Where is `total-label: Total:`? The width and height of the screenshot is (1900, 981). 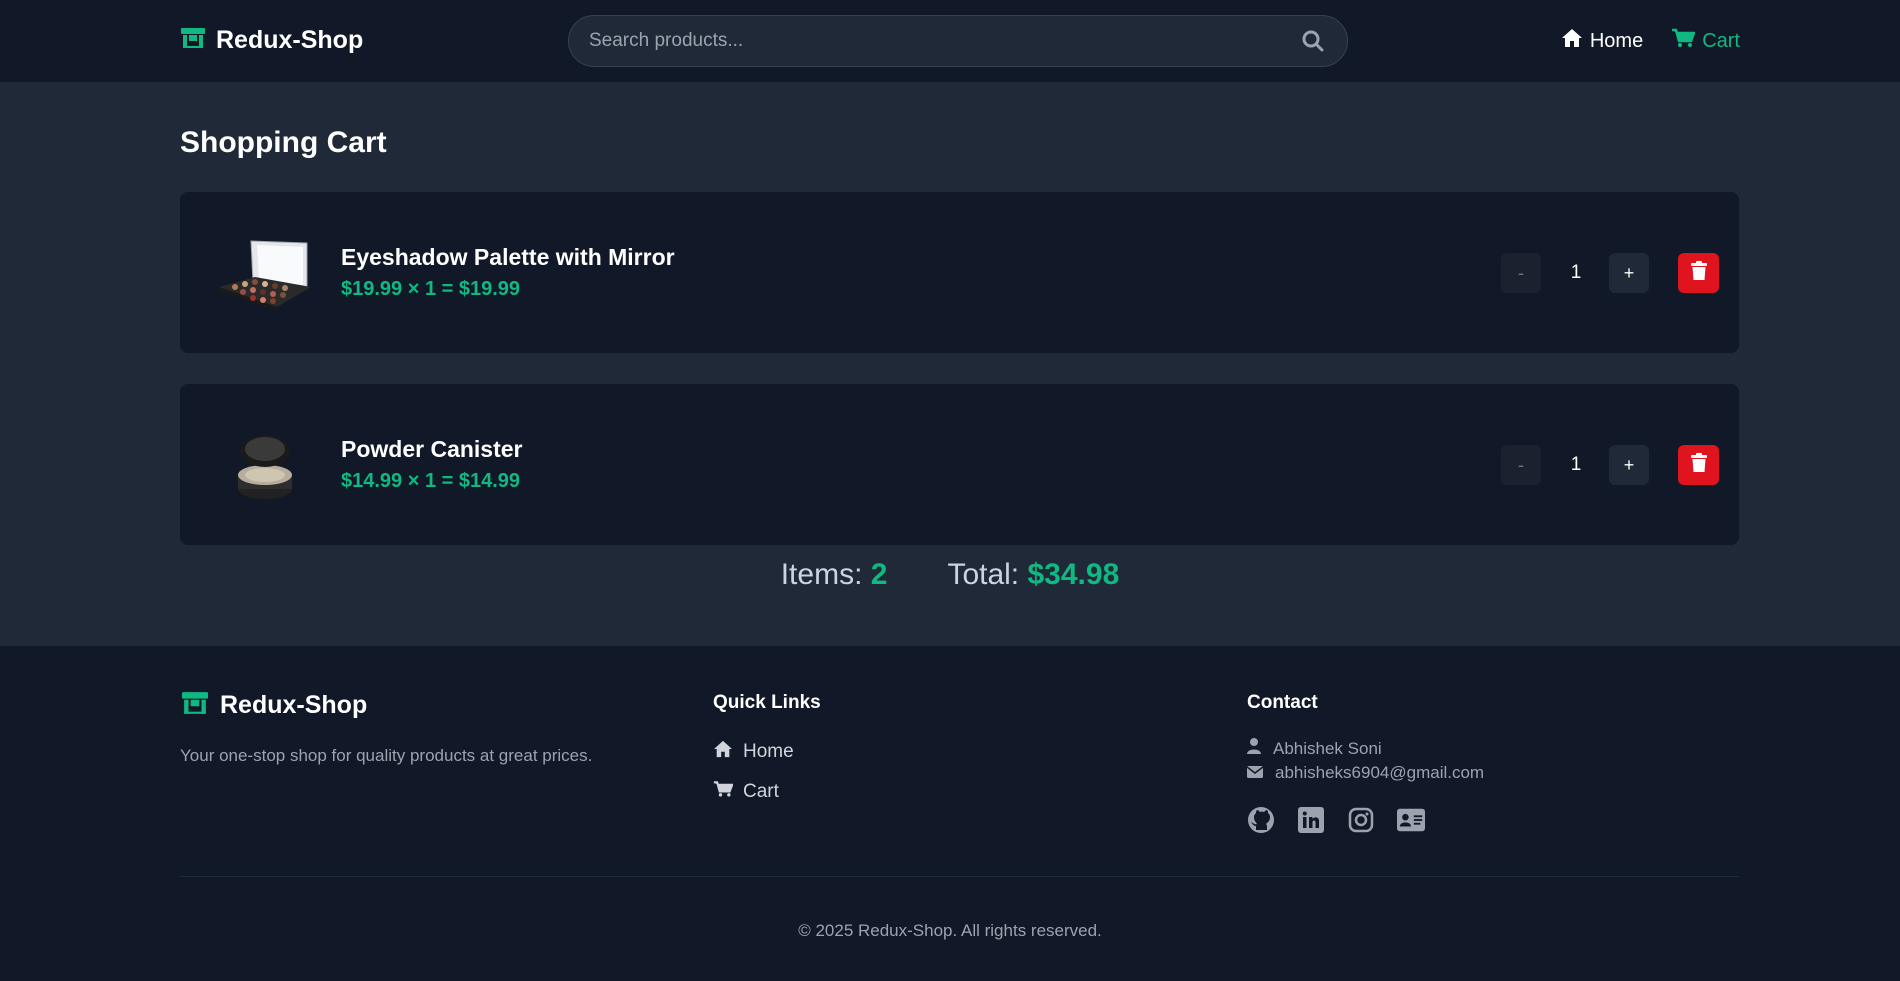 total-label: Total: is located at coordinates (983, 574).